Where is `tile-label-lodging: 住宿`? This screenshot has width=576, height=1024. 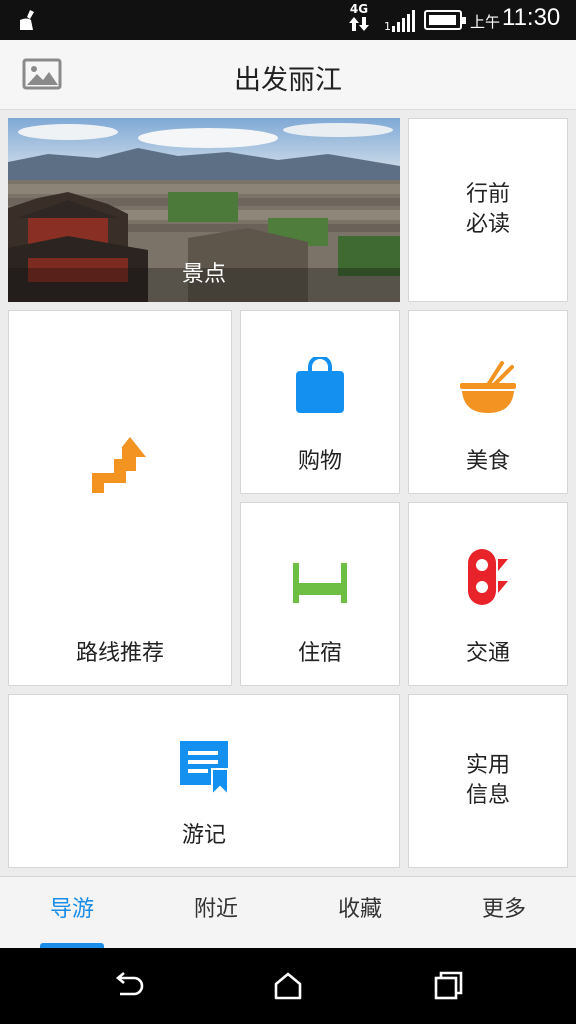
tile-label-lodging: 住宿 is located at coordinates (319, 653).